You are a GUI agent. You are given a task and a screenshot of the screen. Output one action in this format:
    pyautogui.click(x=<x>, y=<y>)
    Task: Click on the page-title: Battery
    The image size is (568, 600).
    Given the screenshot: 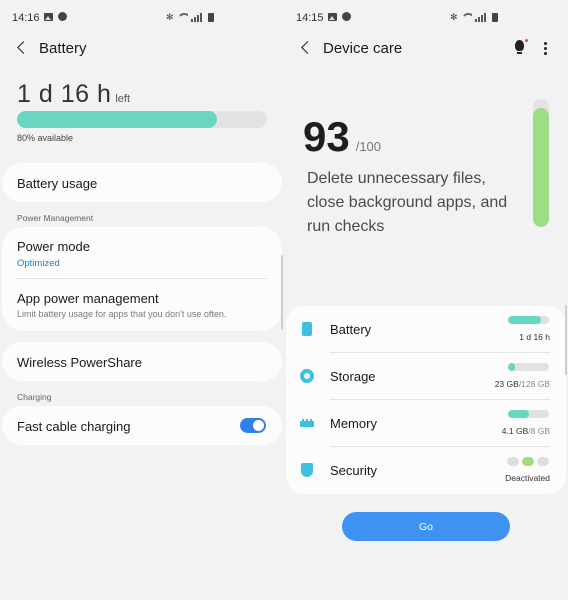 What is the action you would take?
    pyautogui.click(x=63, y=48)
    